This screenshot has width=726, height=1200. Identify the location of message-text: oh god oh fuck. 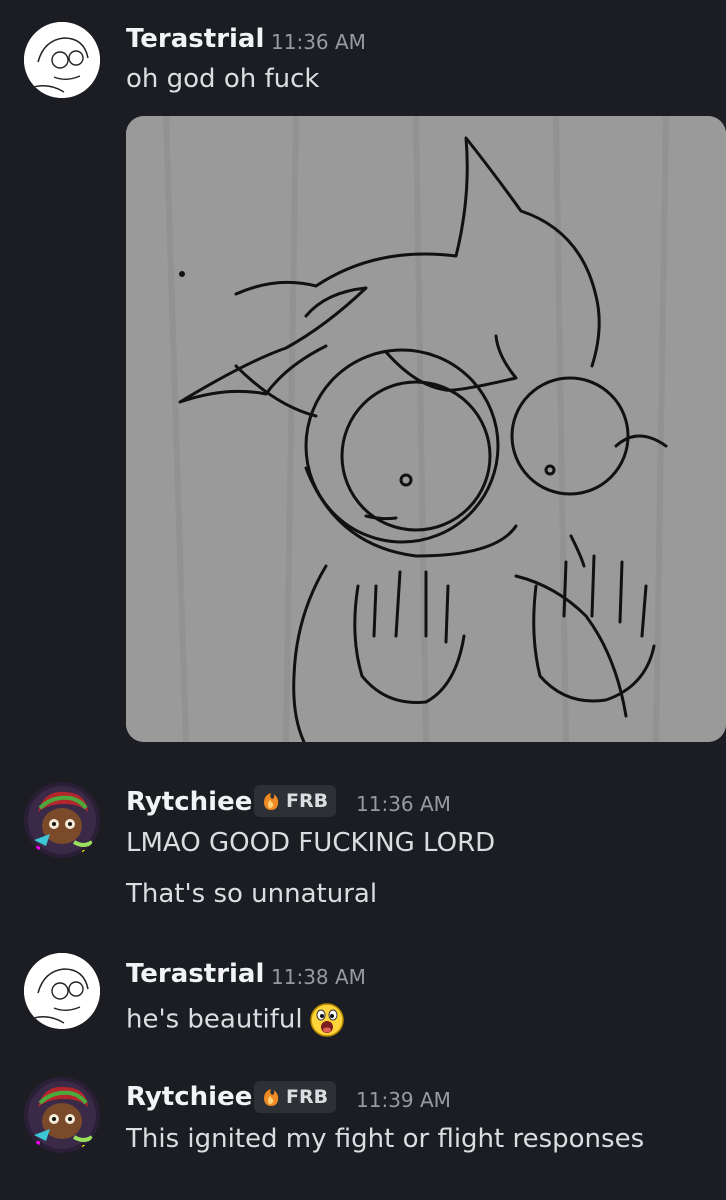
(223, 79).